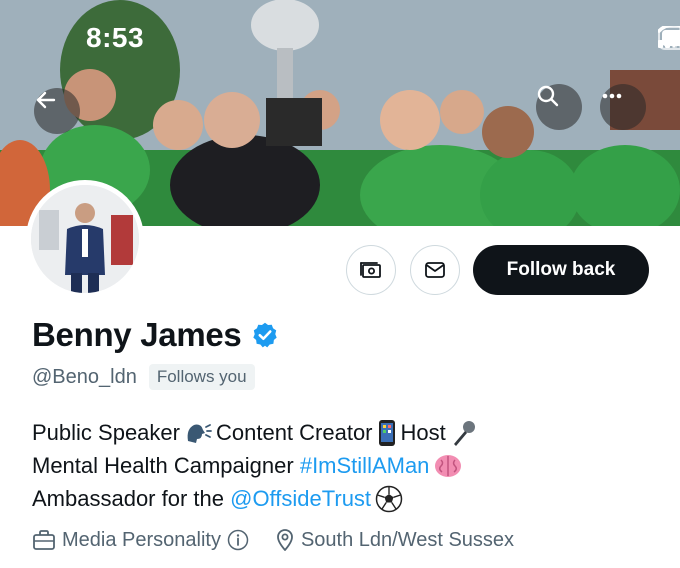  What do you see at coordinates (143, 377) in the screenshot?
I see `handle-row: @Beno_ldn Follows you` at bounding box center [143, 377].